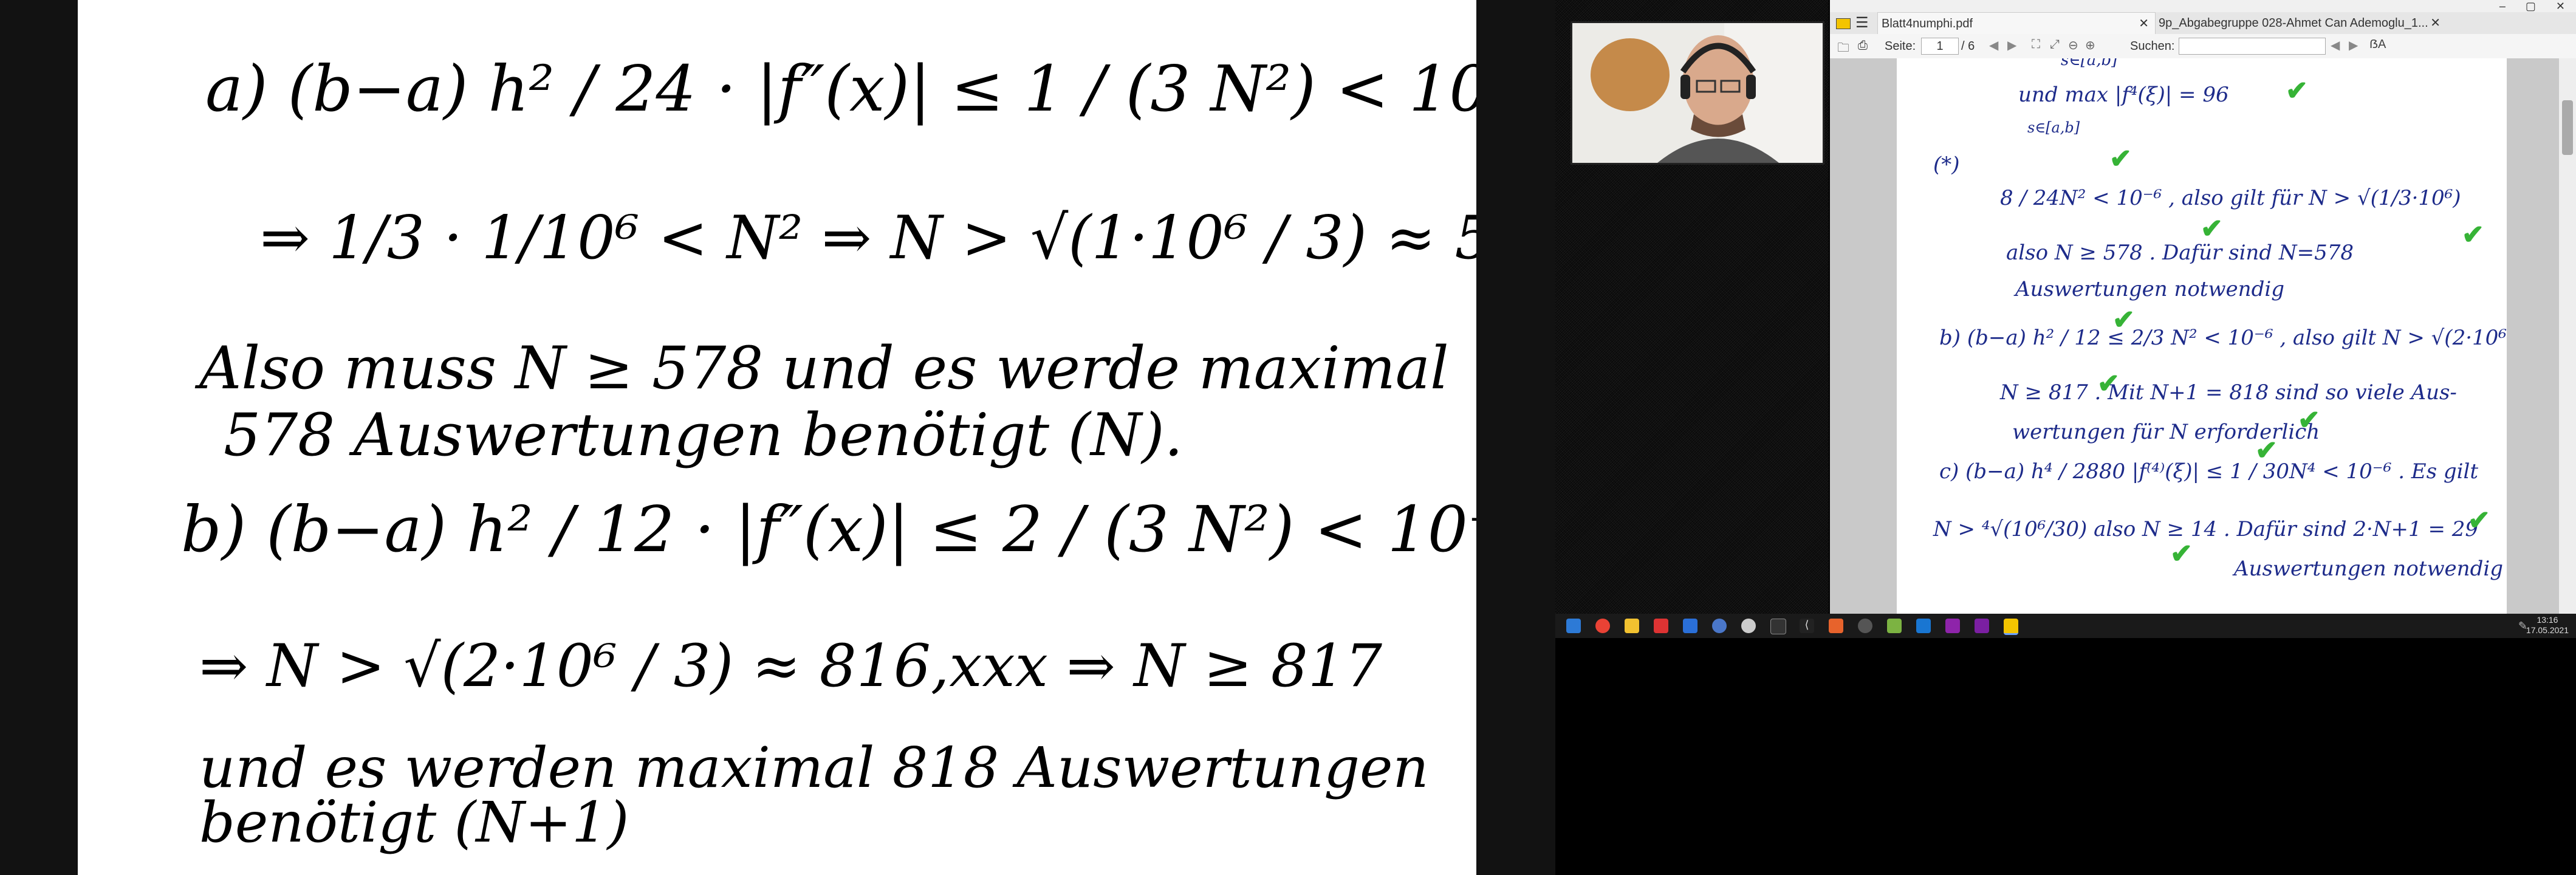 Image resolution: width=2576 pixels, height=875 pixels. What do you see at coordinates (2531, 6) in the screenshot?
I see `maximize-icon: ▢` at bounding box center [2531, 6].